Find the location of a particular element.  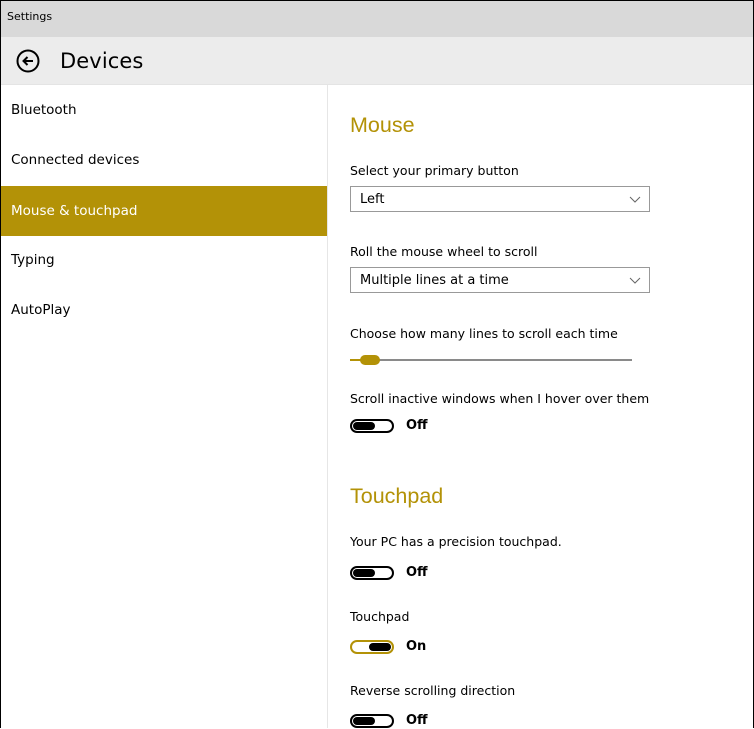

touchpad-row: On is located at coordinates (388, 646).